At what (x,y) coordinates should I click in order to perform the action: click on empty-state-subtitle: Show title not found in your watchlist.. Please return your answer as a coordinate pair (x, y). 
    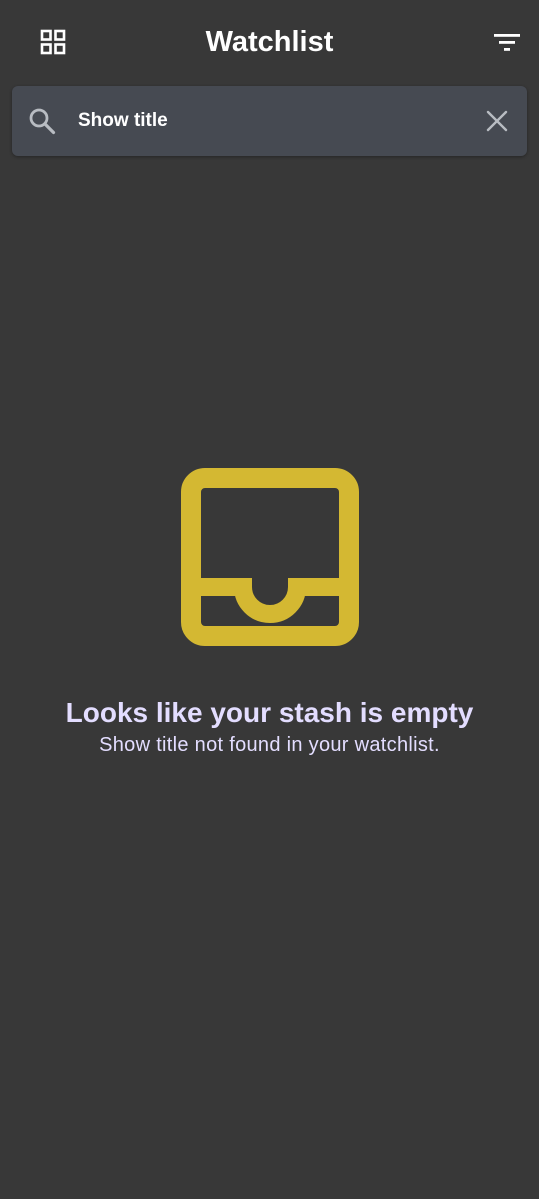
    Looking at the image, I should click on (269, 745).